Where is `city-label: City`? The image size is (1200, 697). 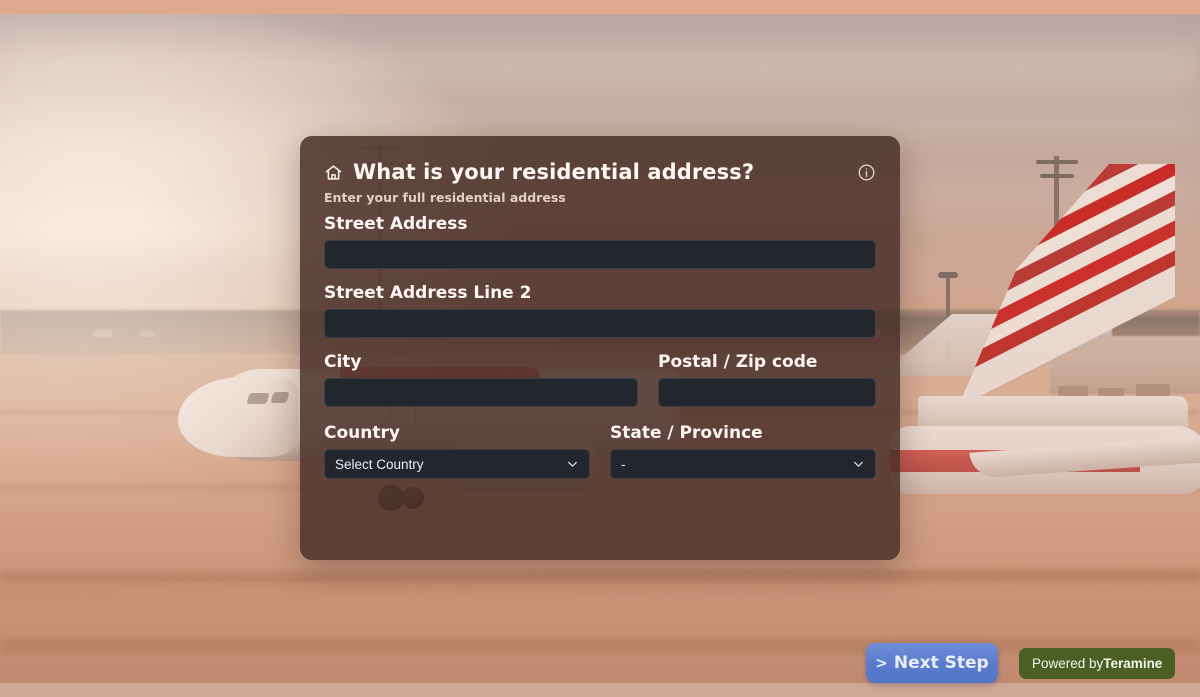 city-label: City is located at coordinates (343, 362).